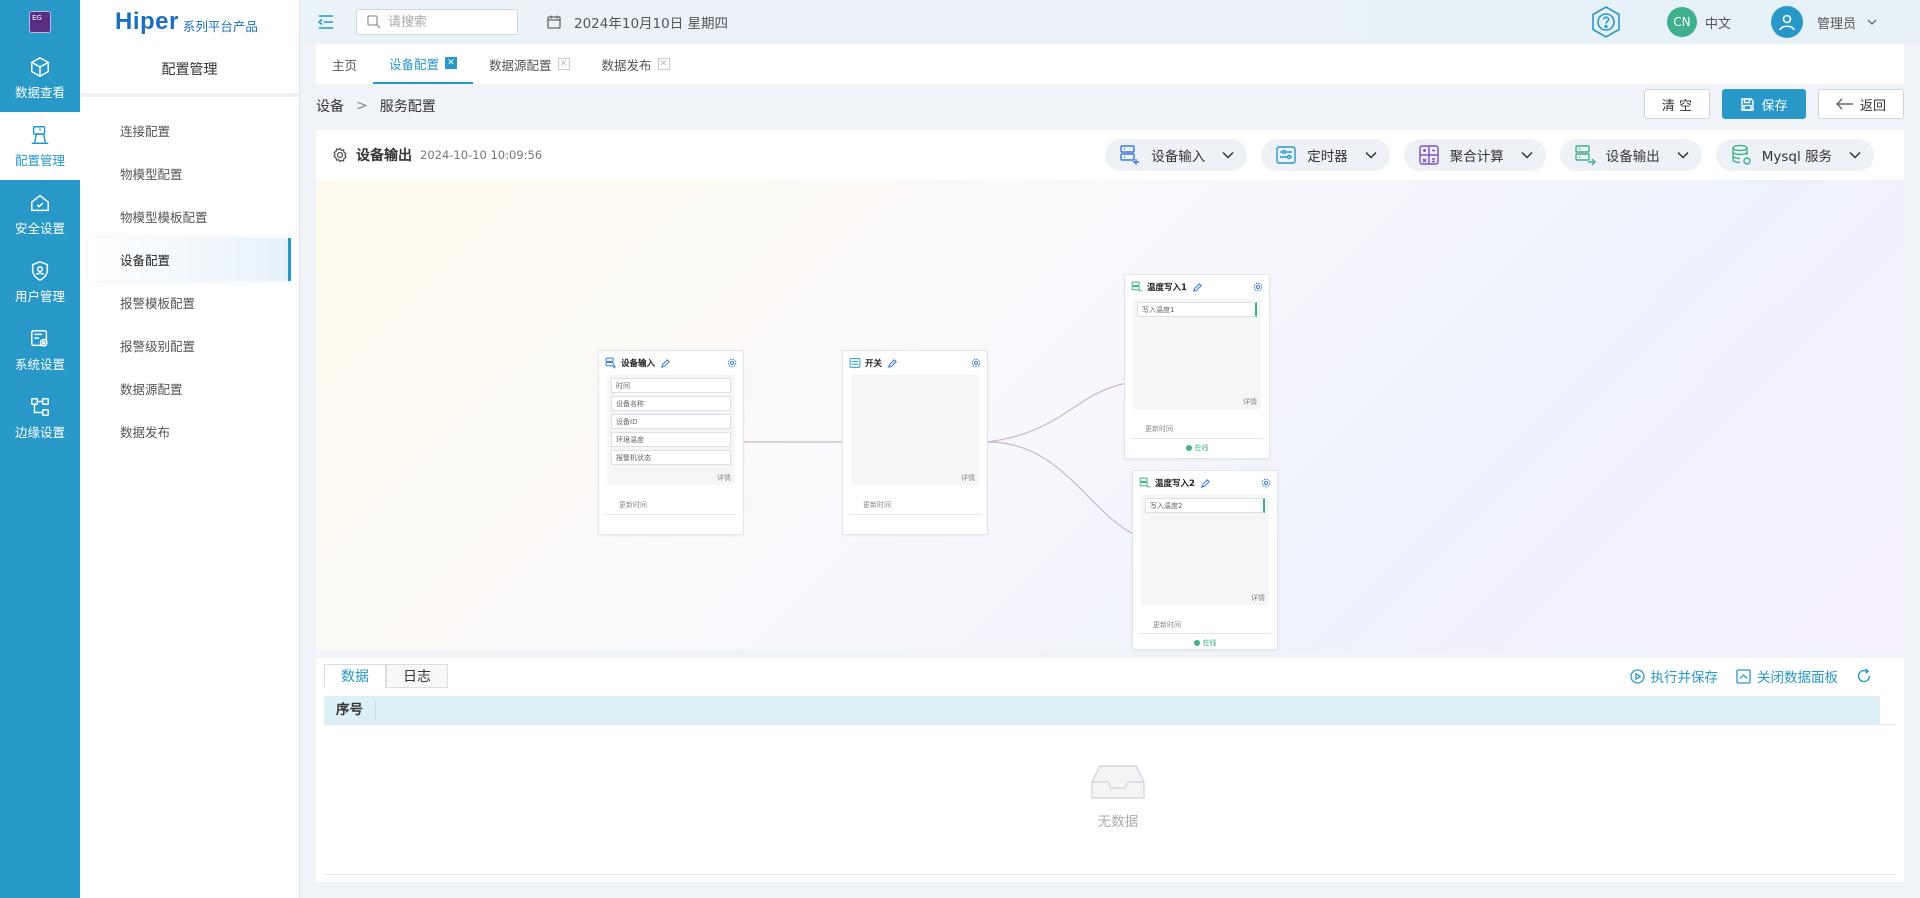 The width and height of the screenshot is (1920, 898). Describe the element at coordinates (633, 505) in the screenshot. I see `node-update-time: 更新时间` at that location.